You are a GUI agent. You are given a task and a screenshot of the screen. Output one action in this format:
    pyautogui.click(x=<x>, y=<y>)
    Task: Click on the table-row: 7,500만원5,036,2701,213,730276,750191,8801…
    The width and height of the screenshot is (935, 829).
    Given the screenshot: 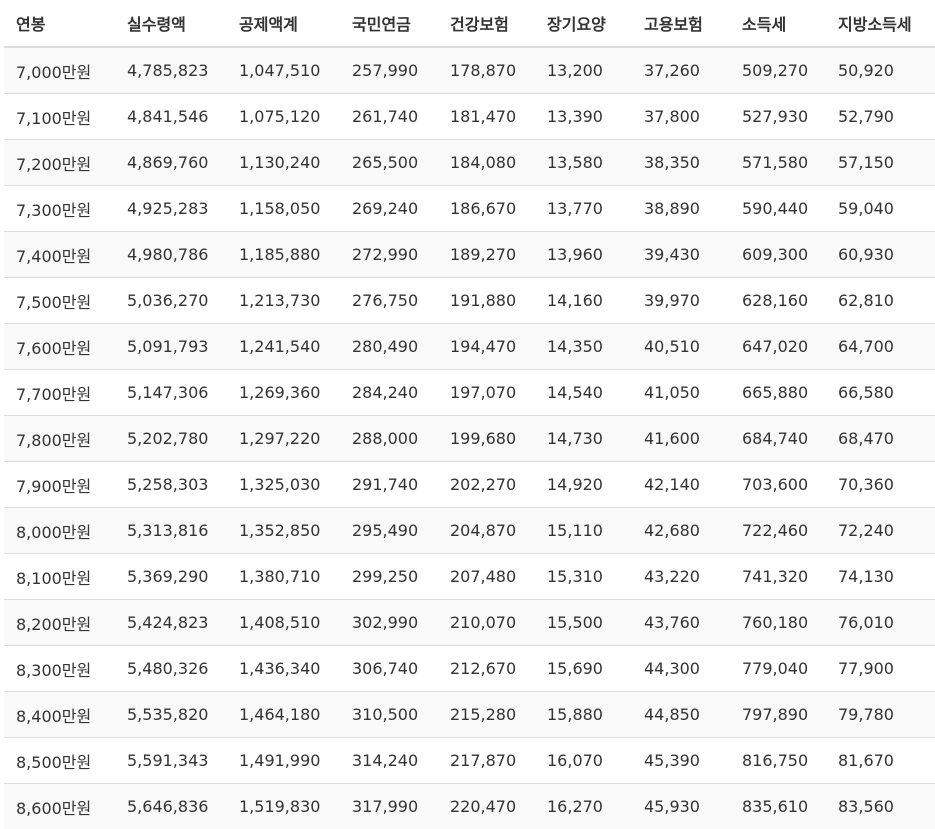 What is the action you would take?
    pyautogui.click(x=469, y=301)
    